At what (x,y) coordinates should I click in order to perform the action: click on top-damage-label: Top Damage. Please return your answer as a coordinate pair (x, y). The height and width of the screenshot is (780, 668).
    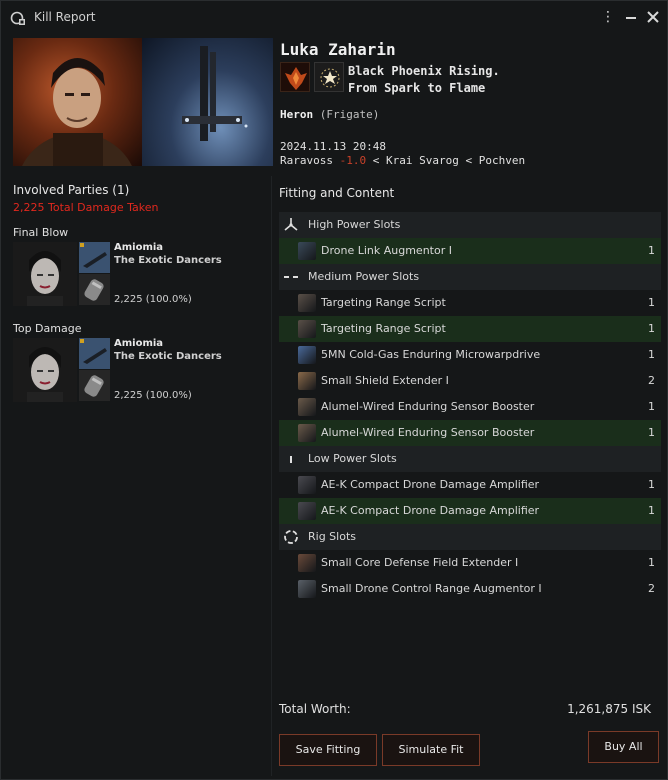
    Looking at the image, I should click on (47, 328).